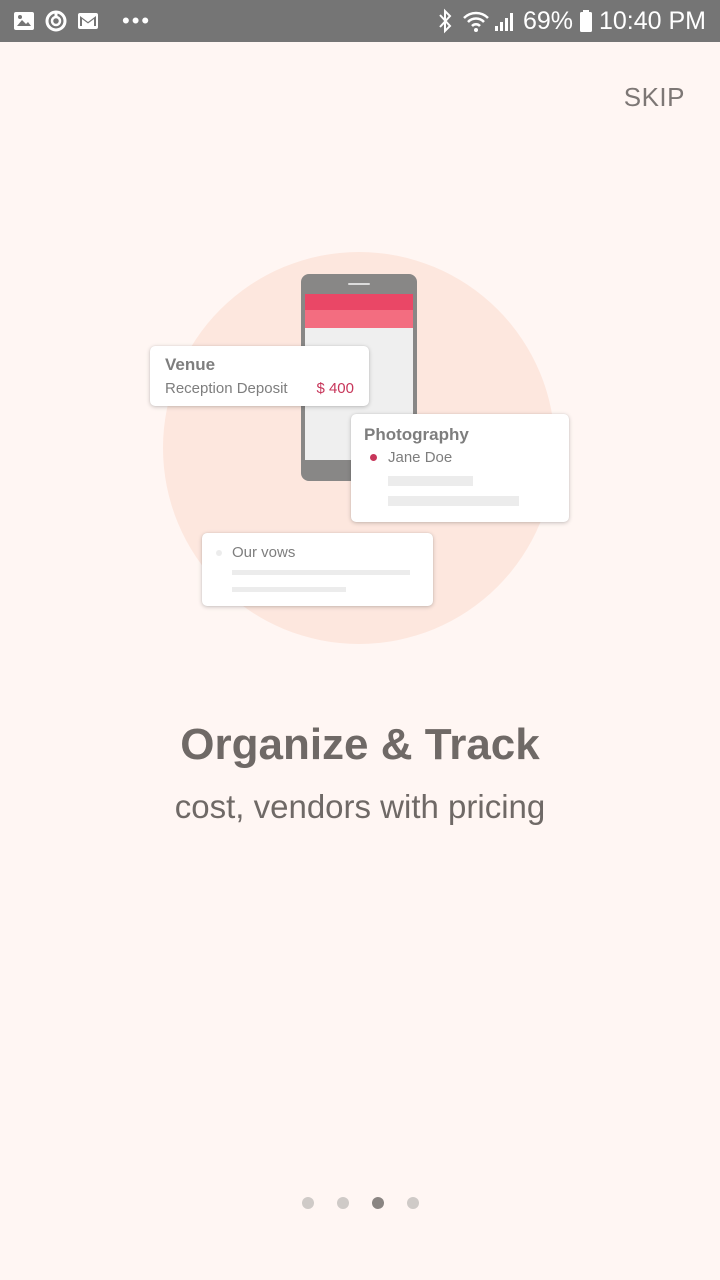 The image size is (720, 1280). Describe the element at coordinates (264, 552) in the screenshot. I see `vows-card-title: Our vows` at that location.